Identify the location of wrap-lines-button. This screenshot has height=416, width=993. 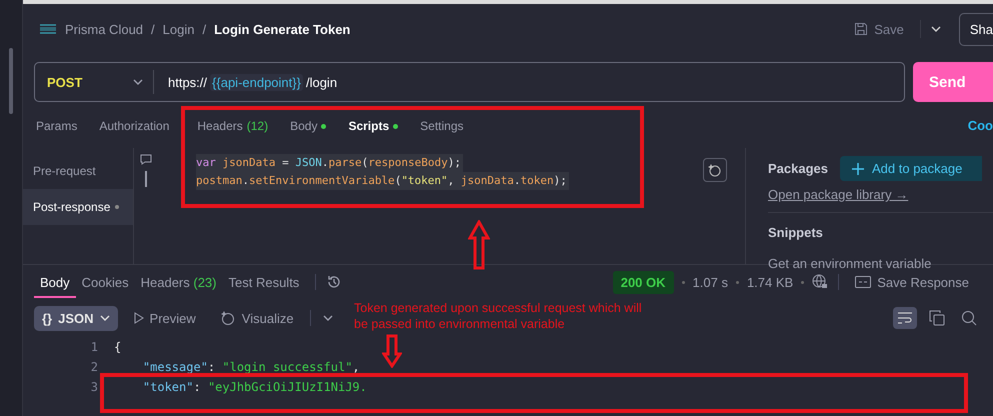
(905, 318).